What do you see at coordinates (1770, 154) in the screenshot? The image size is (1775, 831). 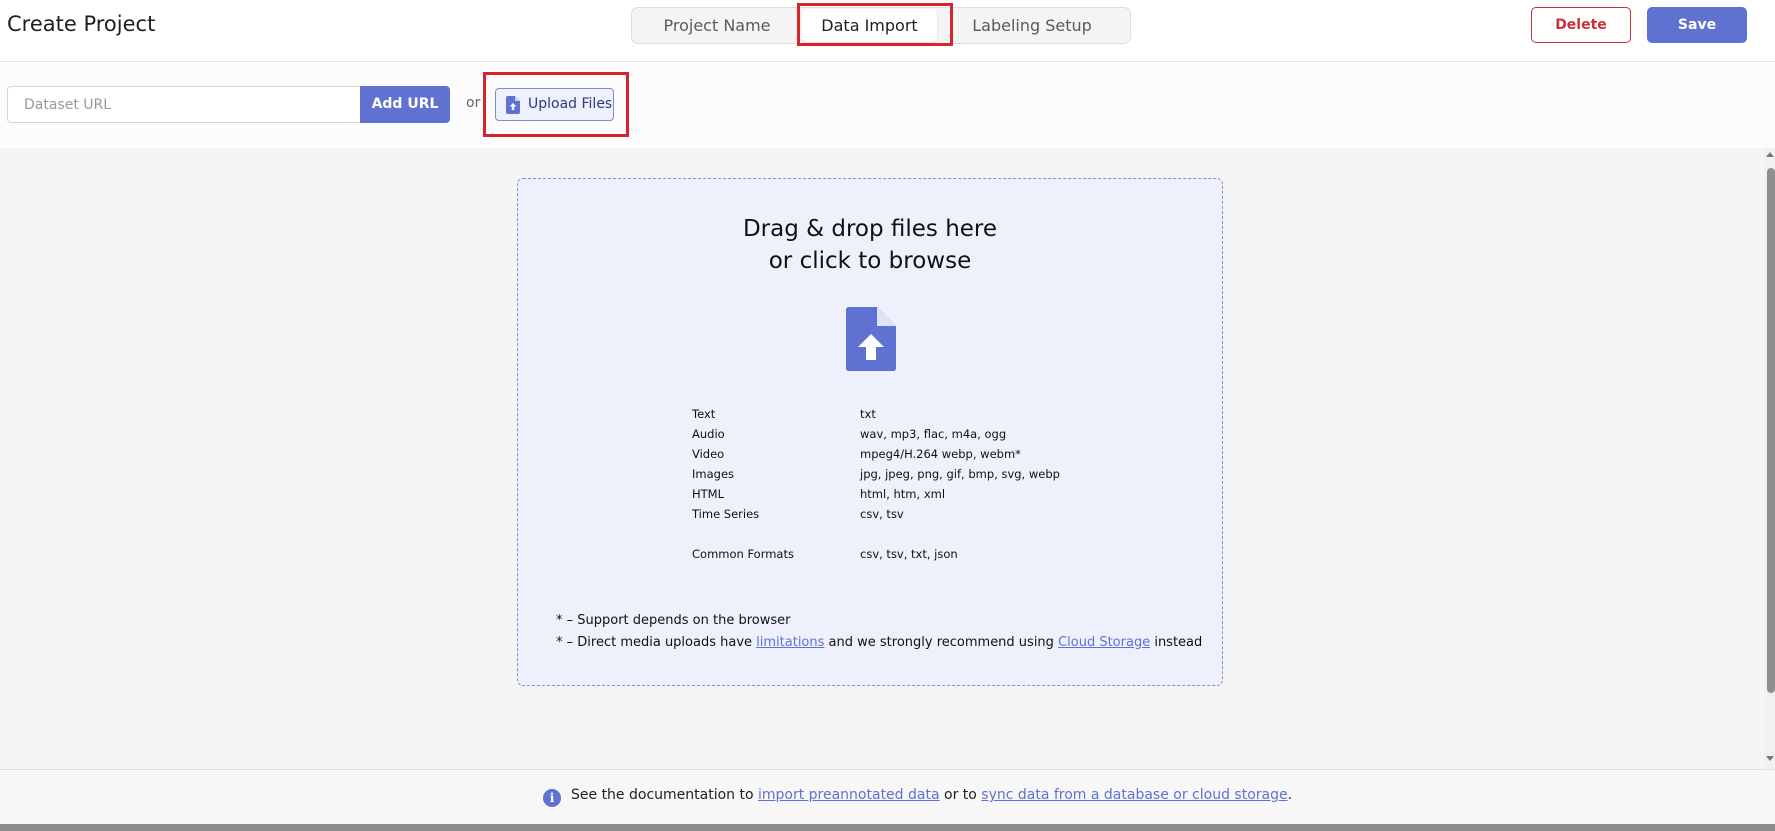 I see `scroll-up-arrow-icon` at bounding box center [1770, 154].